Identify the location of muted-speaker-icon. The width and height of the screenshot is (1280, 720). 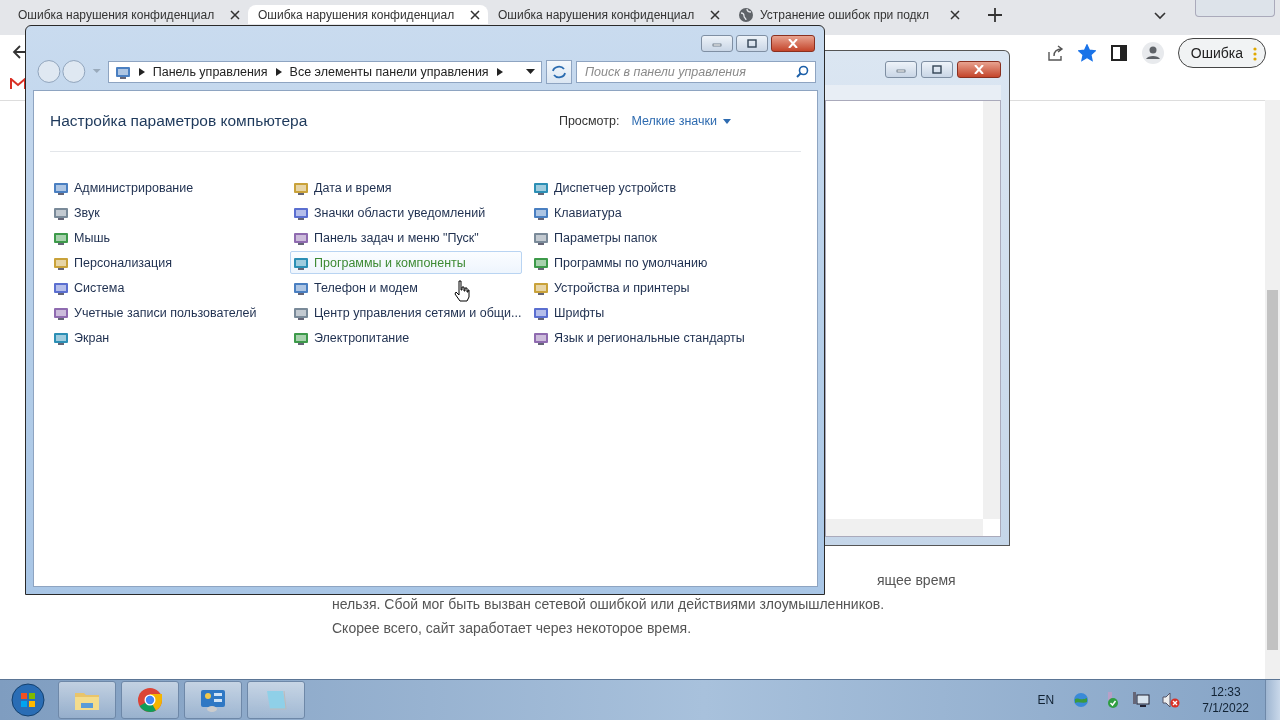
(1171, 700).